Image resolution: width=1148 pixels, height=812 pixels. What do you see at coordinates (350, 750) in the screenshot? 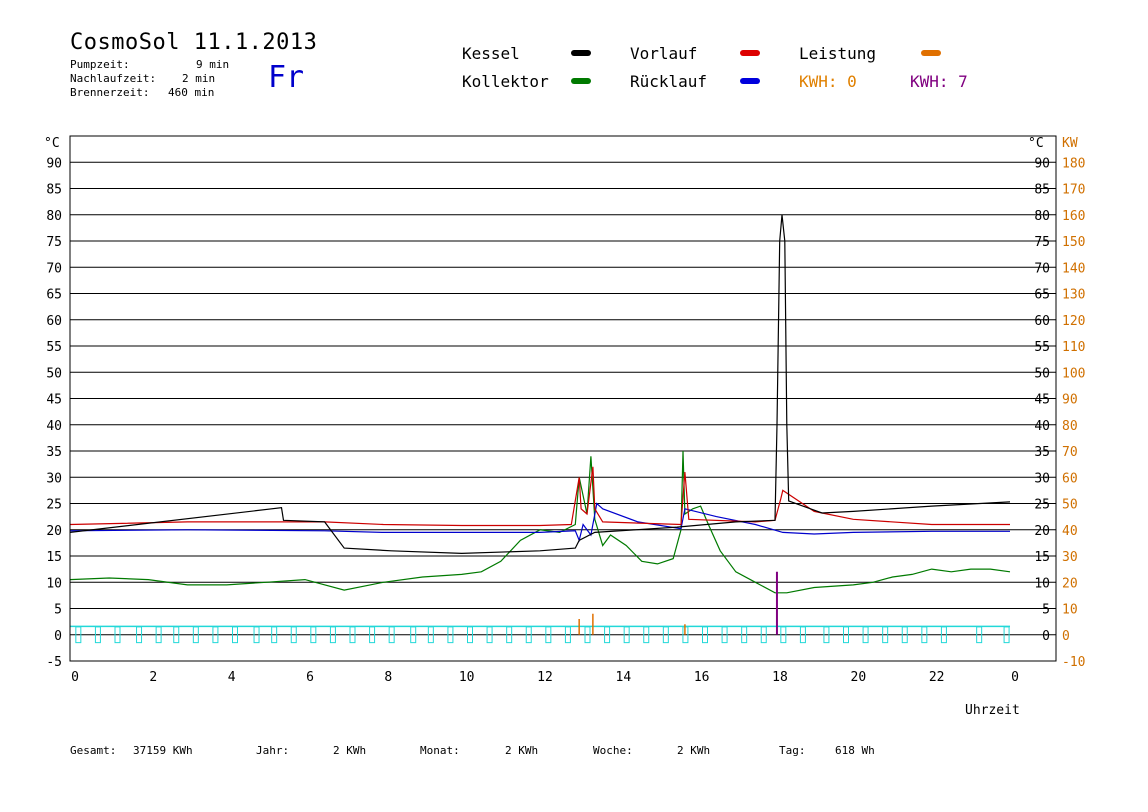
I see `footer-year-value: 2 KWh` at bounding box center [350, 750].